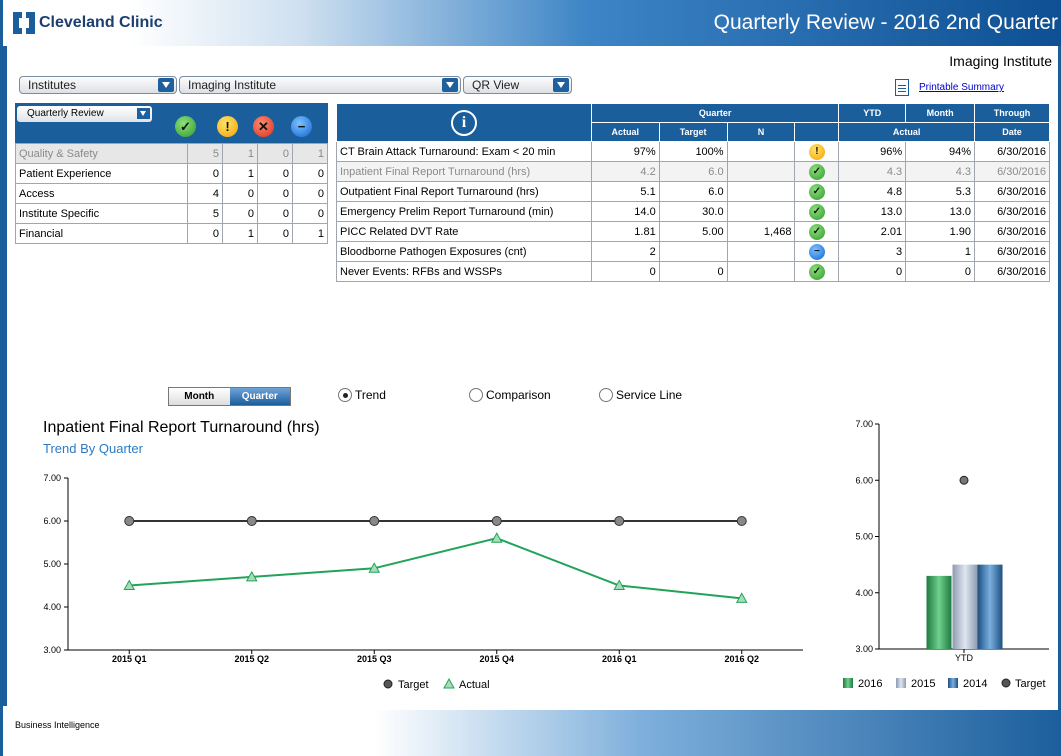  What do you see at coordinates (464, 171) in the screenshot?
I see `metric-name: Inpatient Final Report Turnaround (hrs)` at bounding box center [464, 171].